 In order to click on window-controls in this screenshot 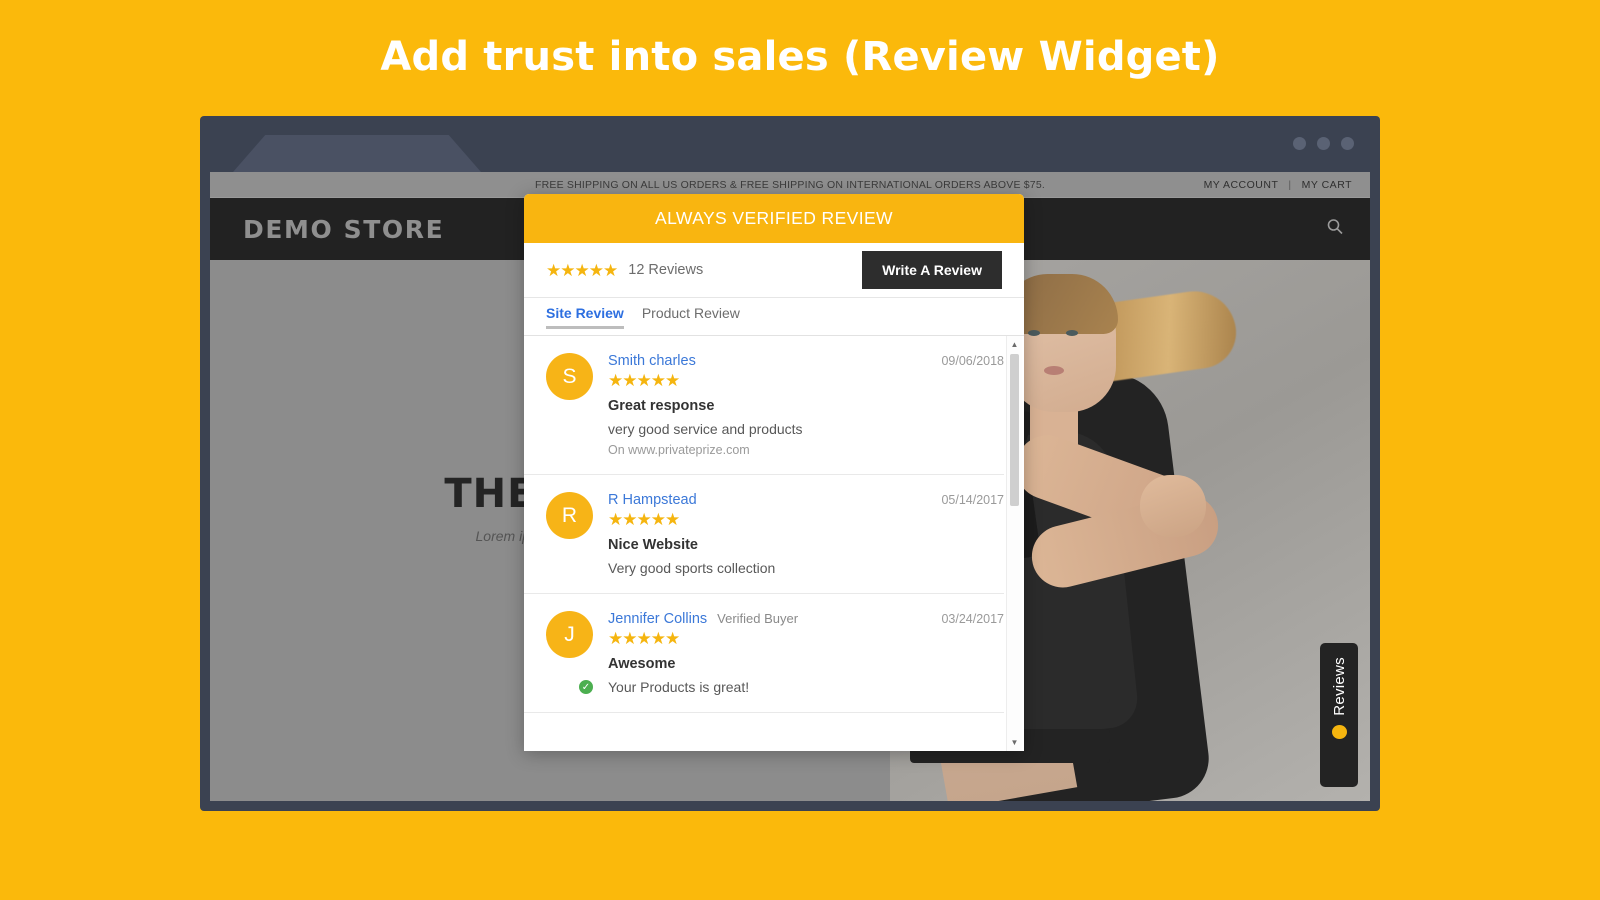, I will do `click(1323, 143)`.